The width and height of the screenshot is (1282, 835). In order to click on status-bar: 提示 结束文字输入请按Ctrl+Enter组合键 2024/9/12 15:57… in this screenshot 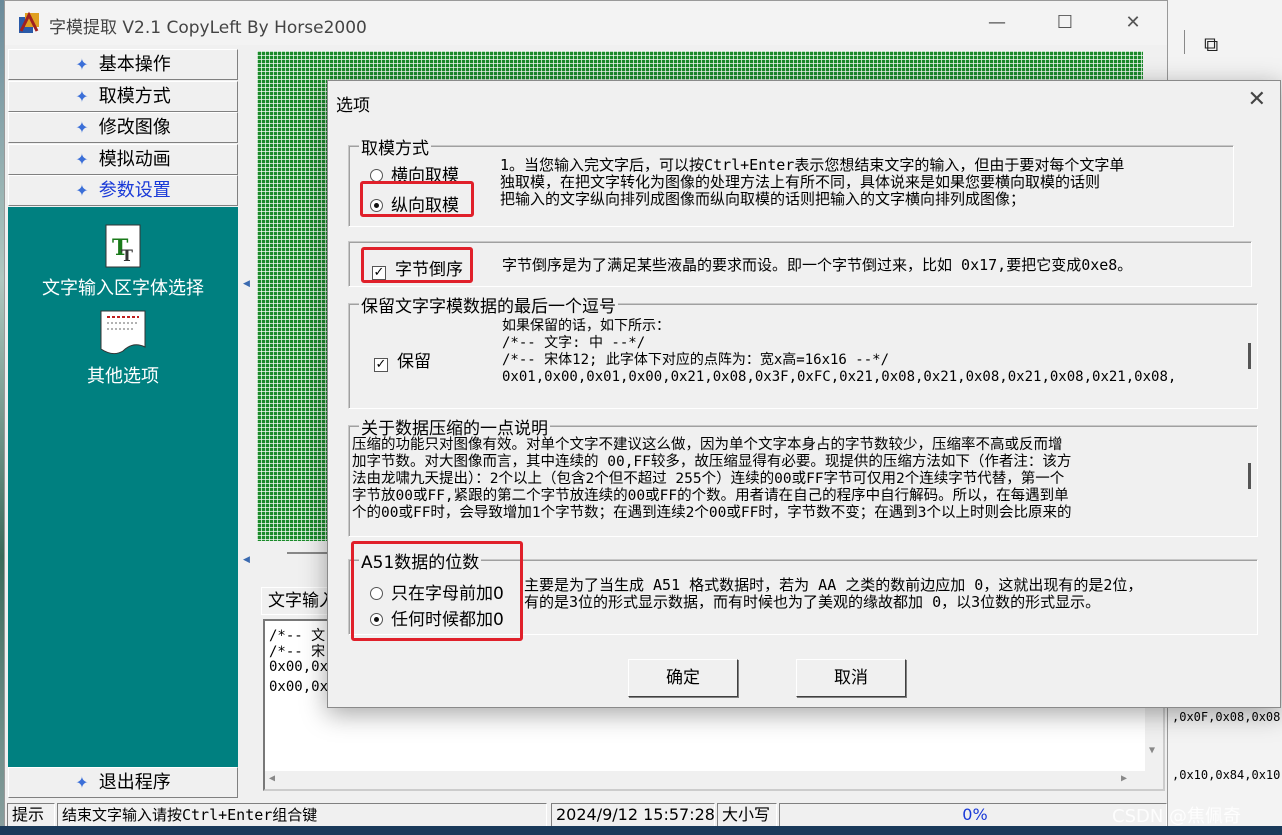, I will do `click(586, 815)`.